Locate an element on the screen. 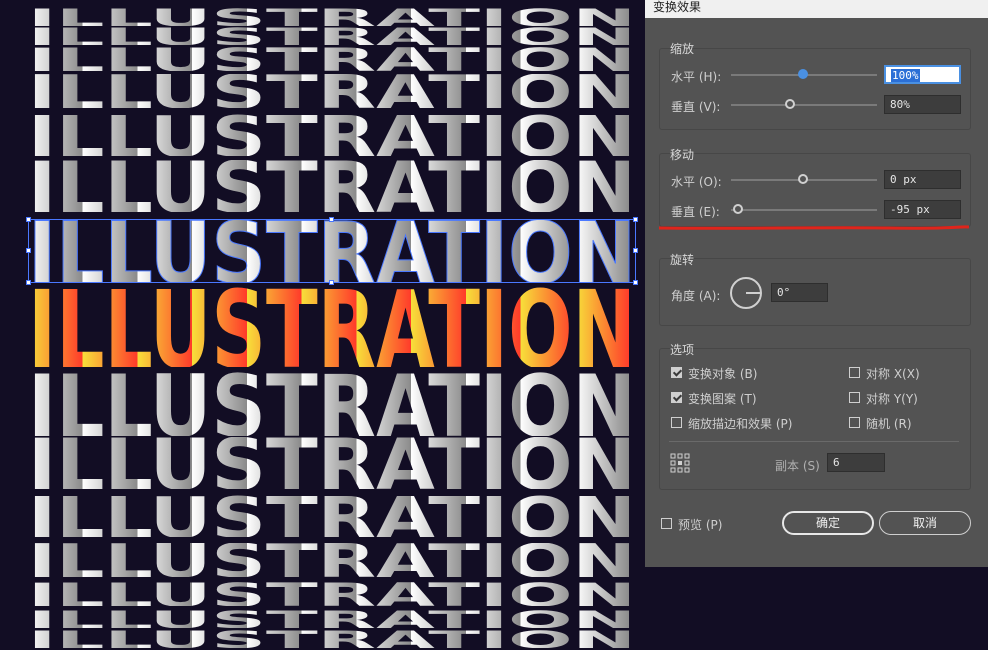  angle-dial is located at coordinates (746, 293).